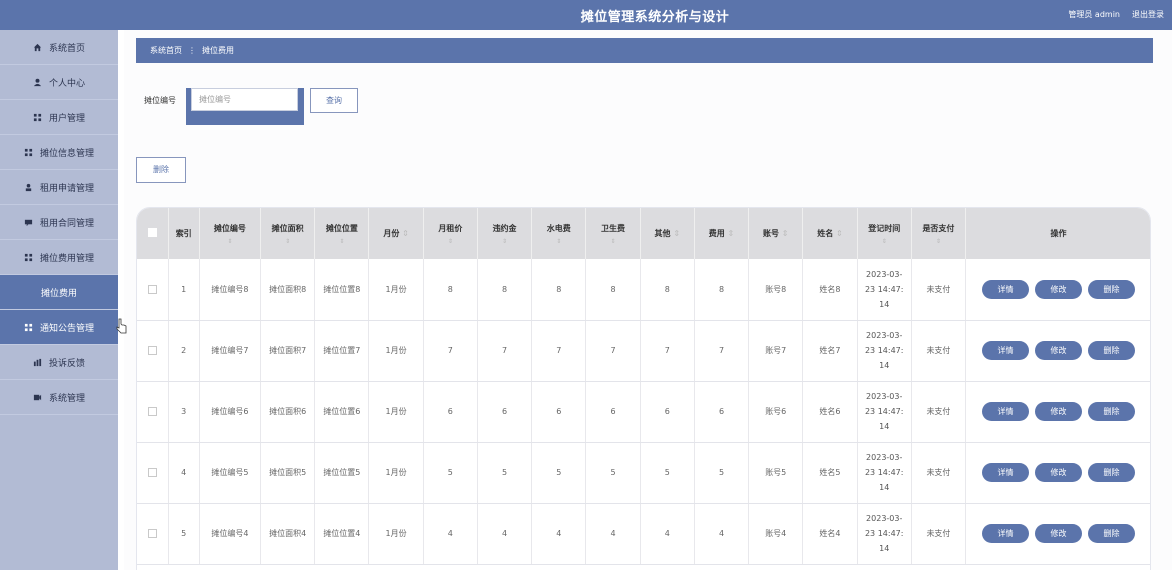  Describe the element at coordinates (613, 534) in the screenshot. I see `table-cell-hygiene: 4` at that location.